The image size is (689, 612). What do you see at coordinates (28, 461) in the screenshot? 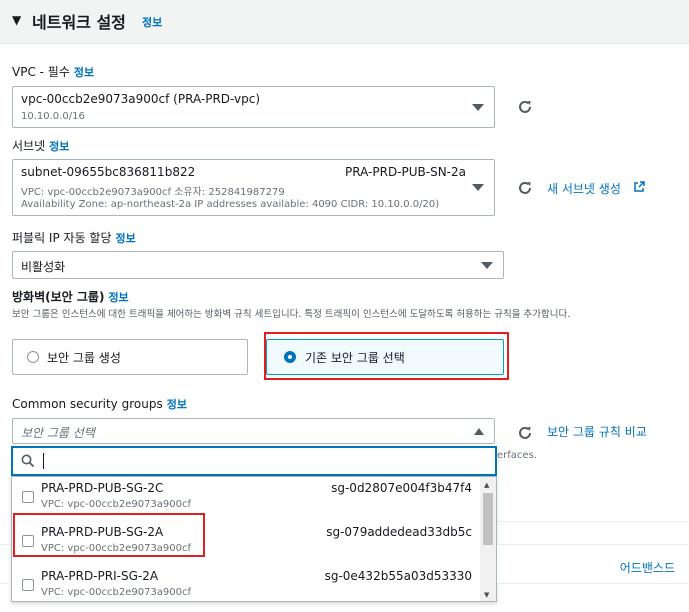
I see `search-icon` at bounding box center [28, 461].